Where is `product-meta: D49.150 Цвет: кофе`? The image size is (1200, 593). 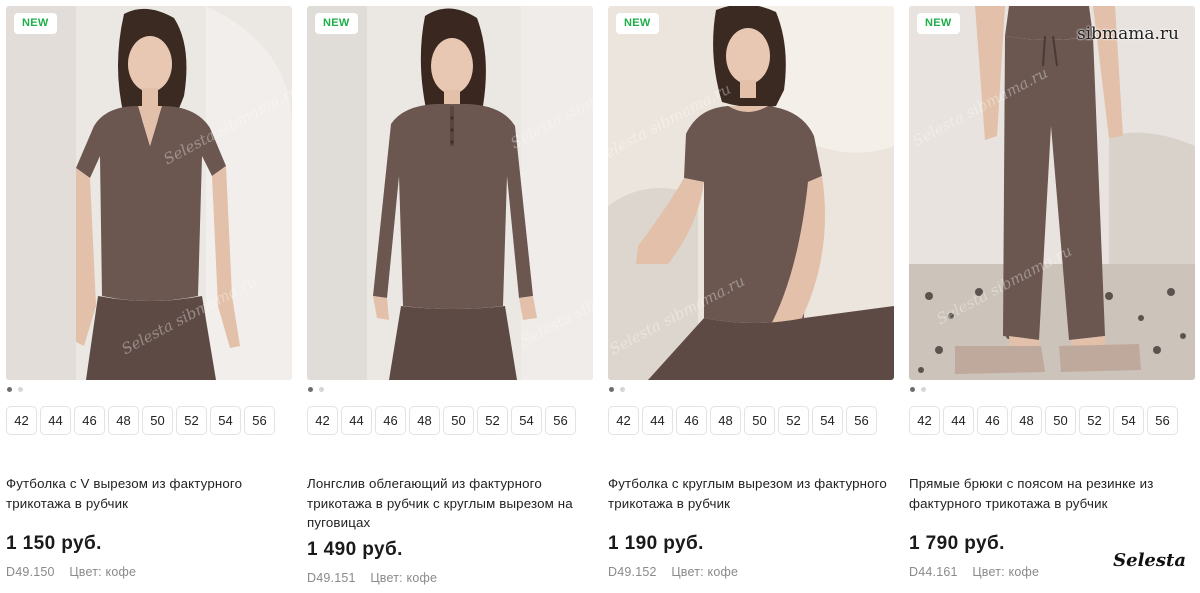
product-meta: D49.150 Цвет: кофе is located at coordinates (71, 572).